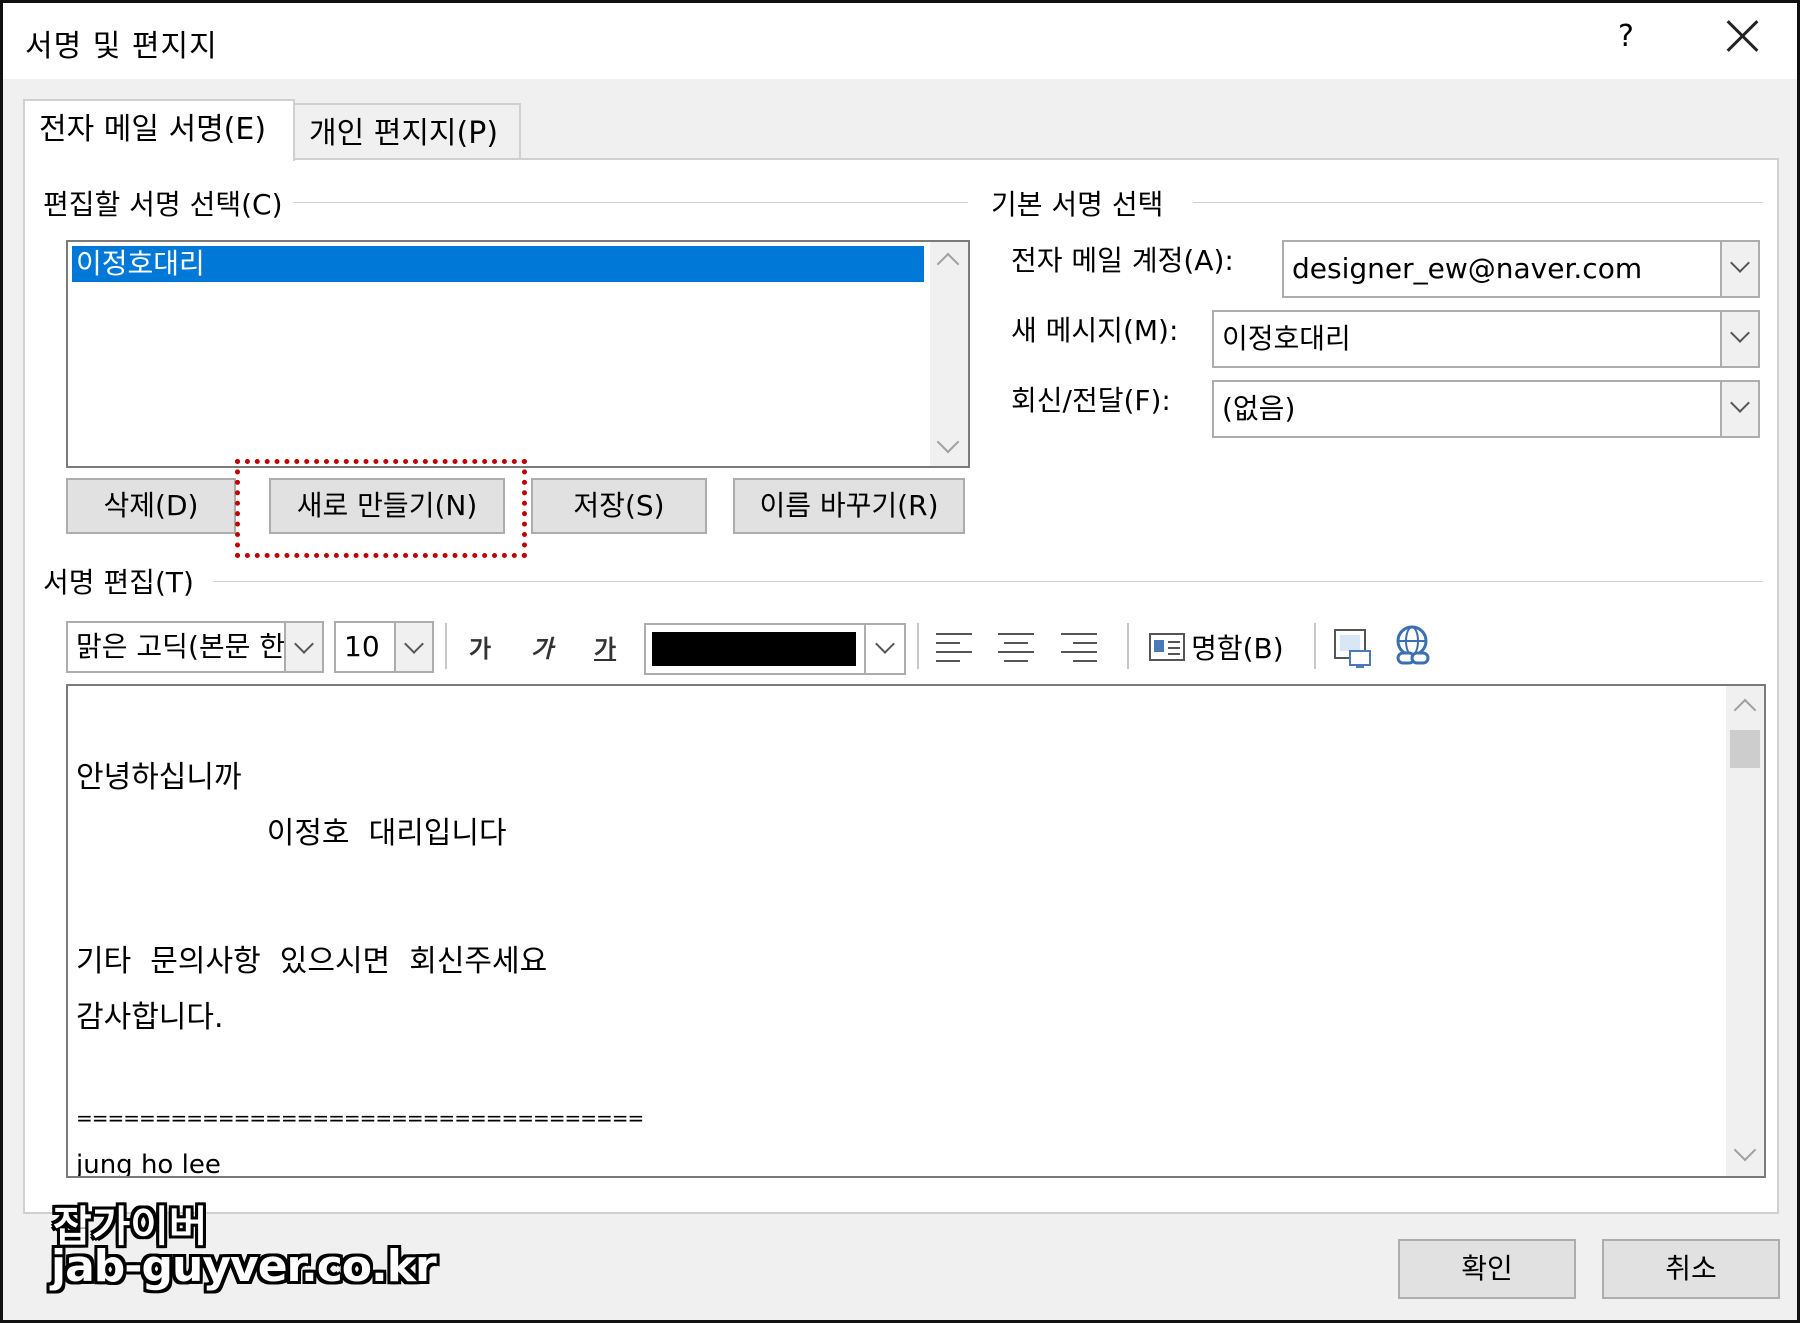  I want to click on editor-line: ====================================, so click(360, 1118).